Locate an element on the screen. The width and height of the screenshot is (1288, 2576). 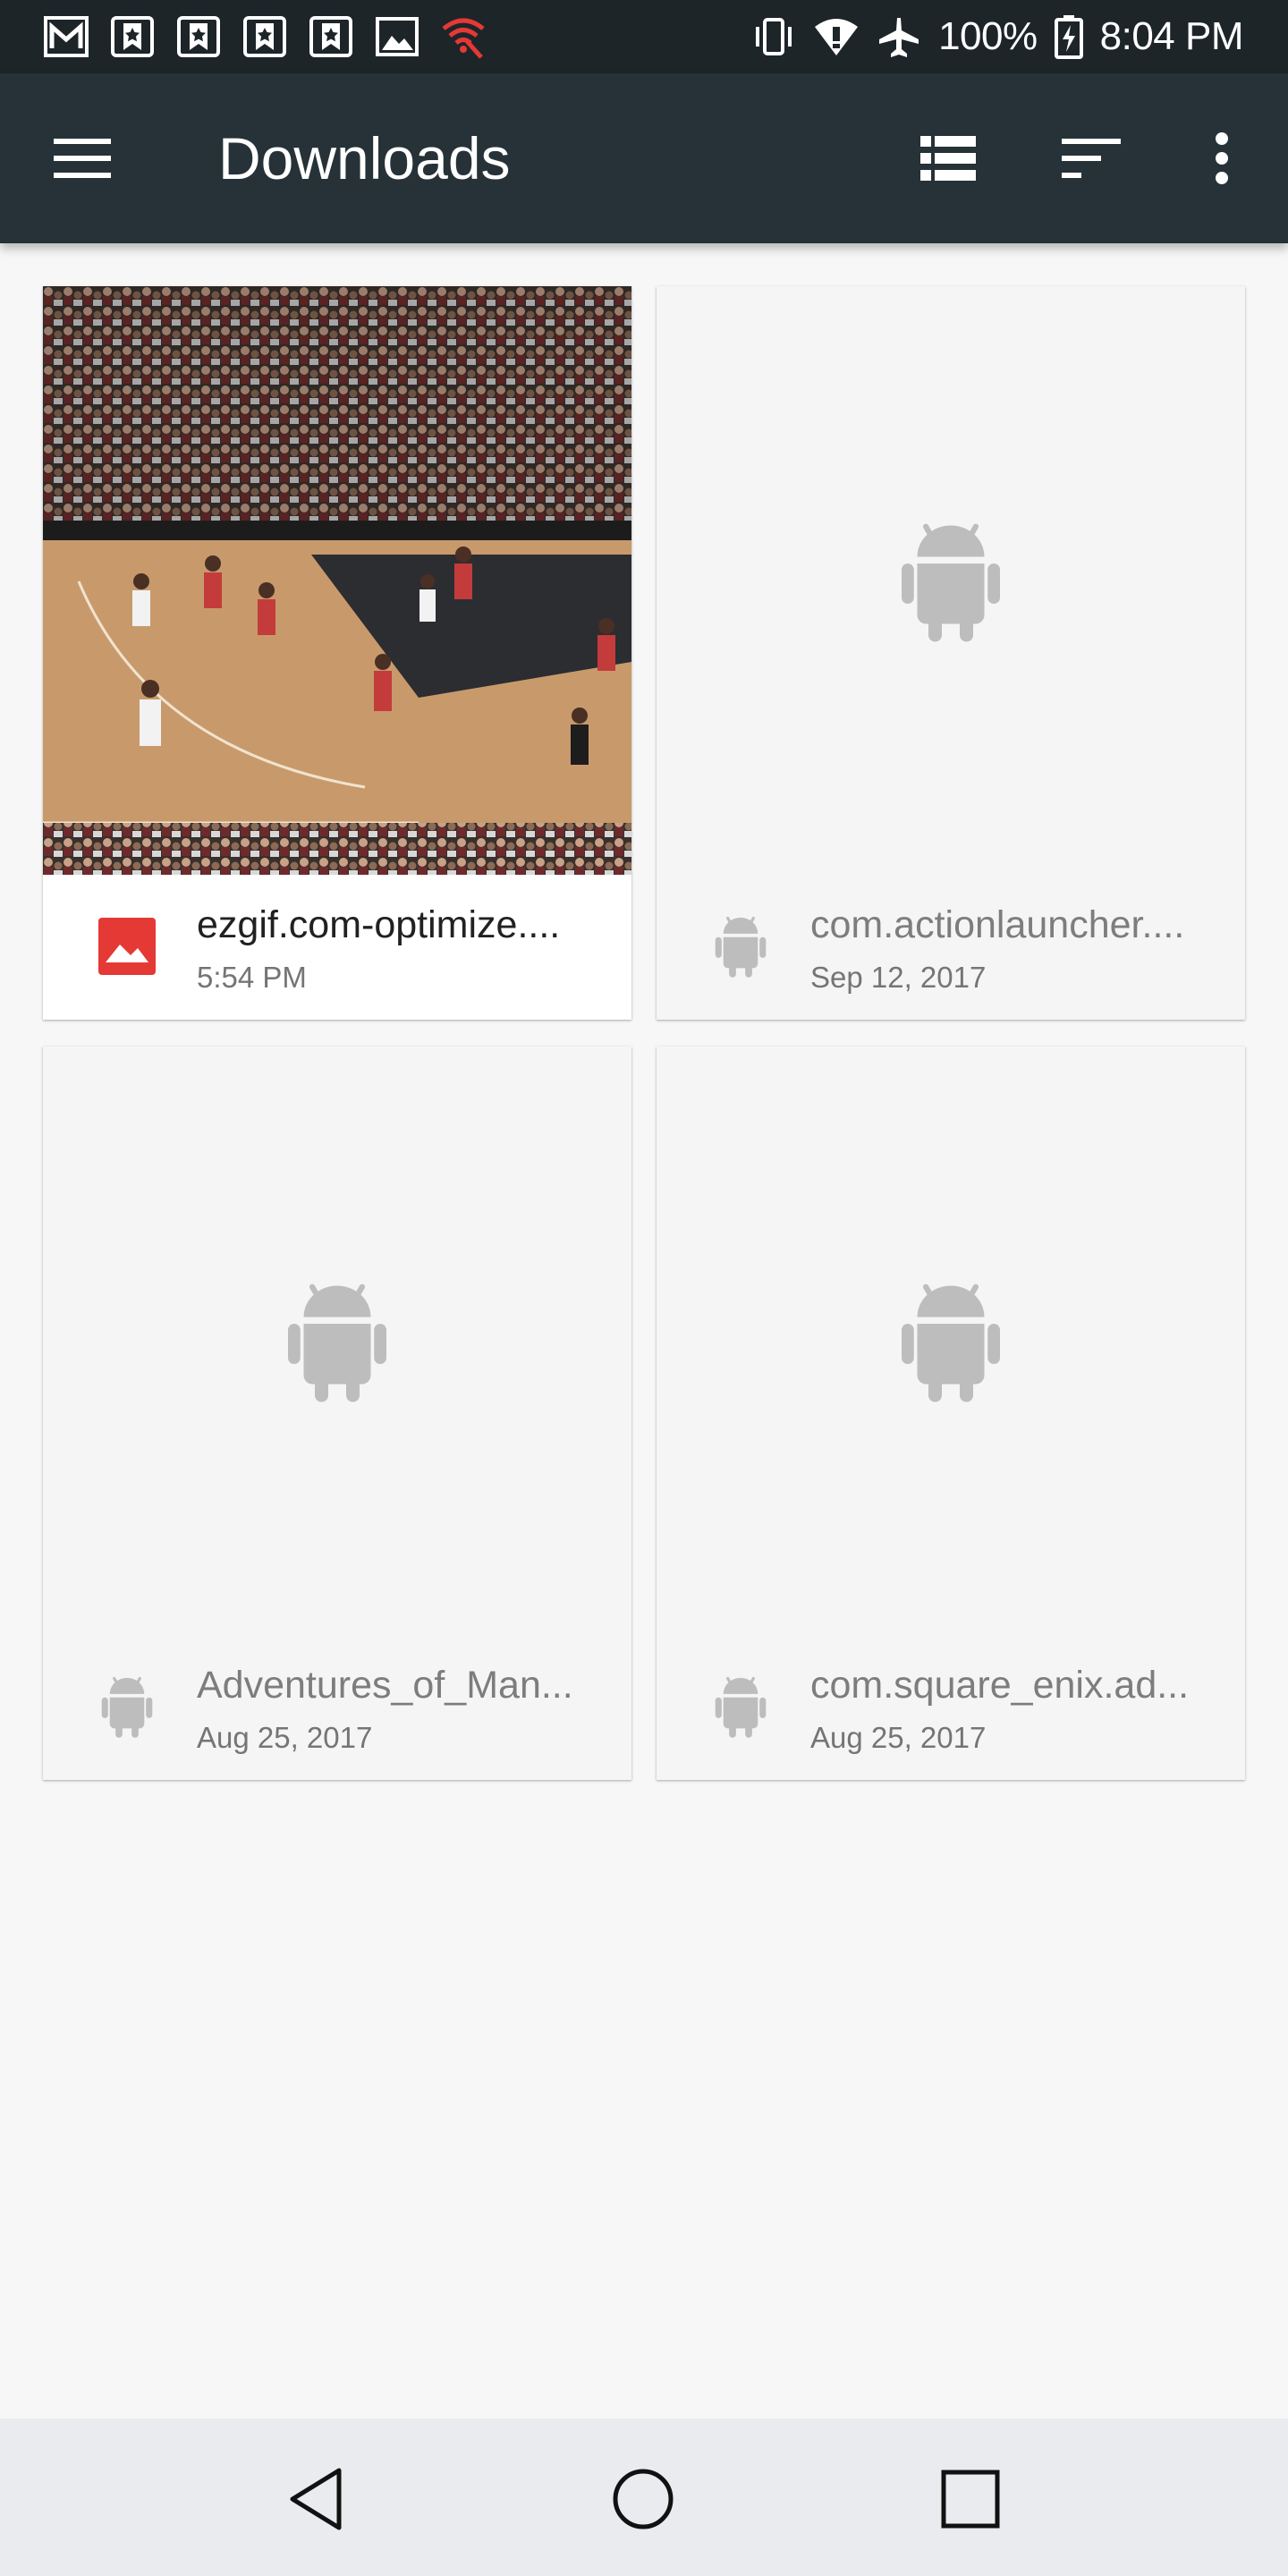
basketball-game-thumbnail is located at coordinates (337, 580).